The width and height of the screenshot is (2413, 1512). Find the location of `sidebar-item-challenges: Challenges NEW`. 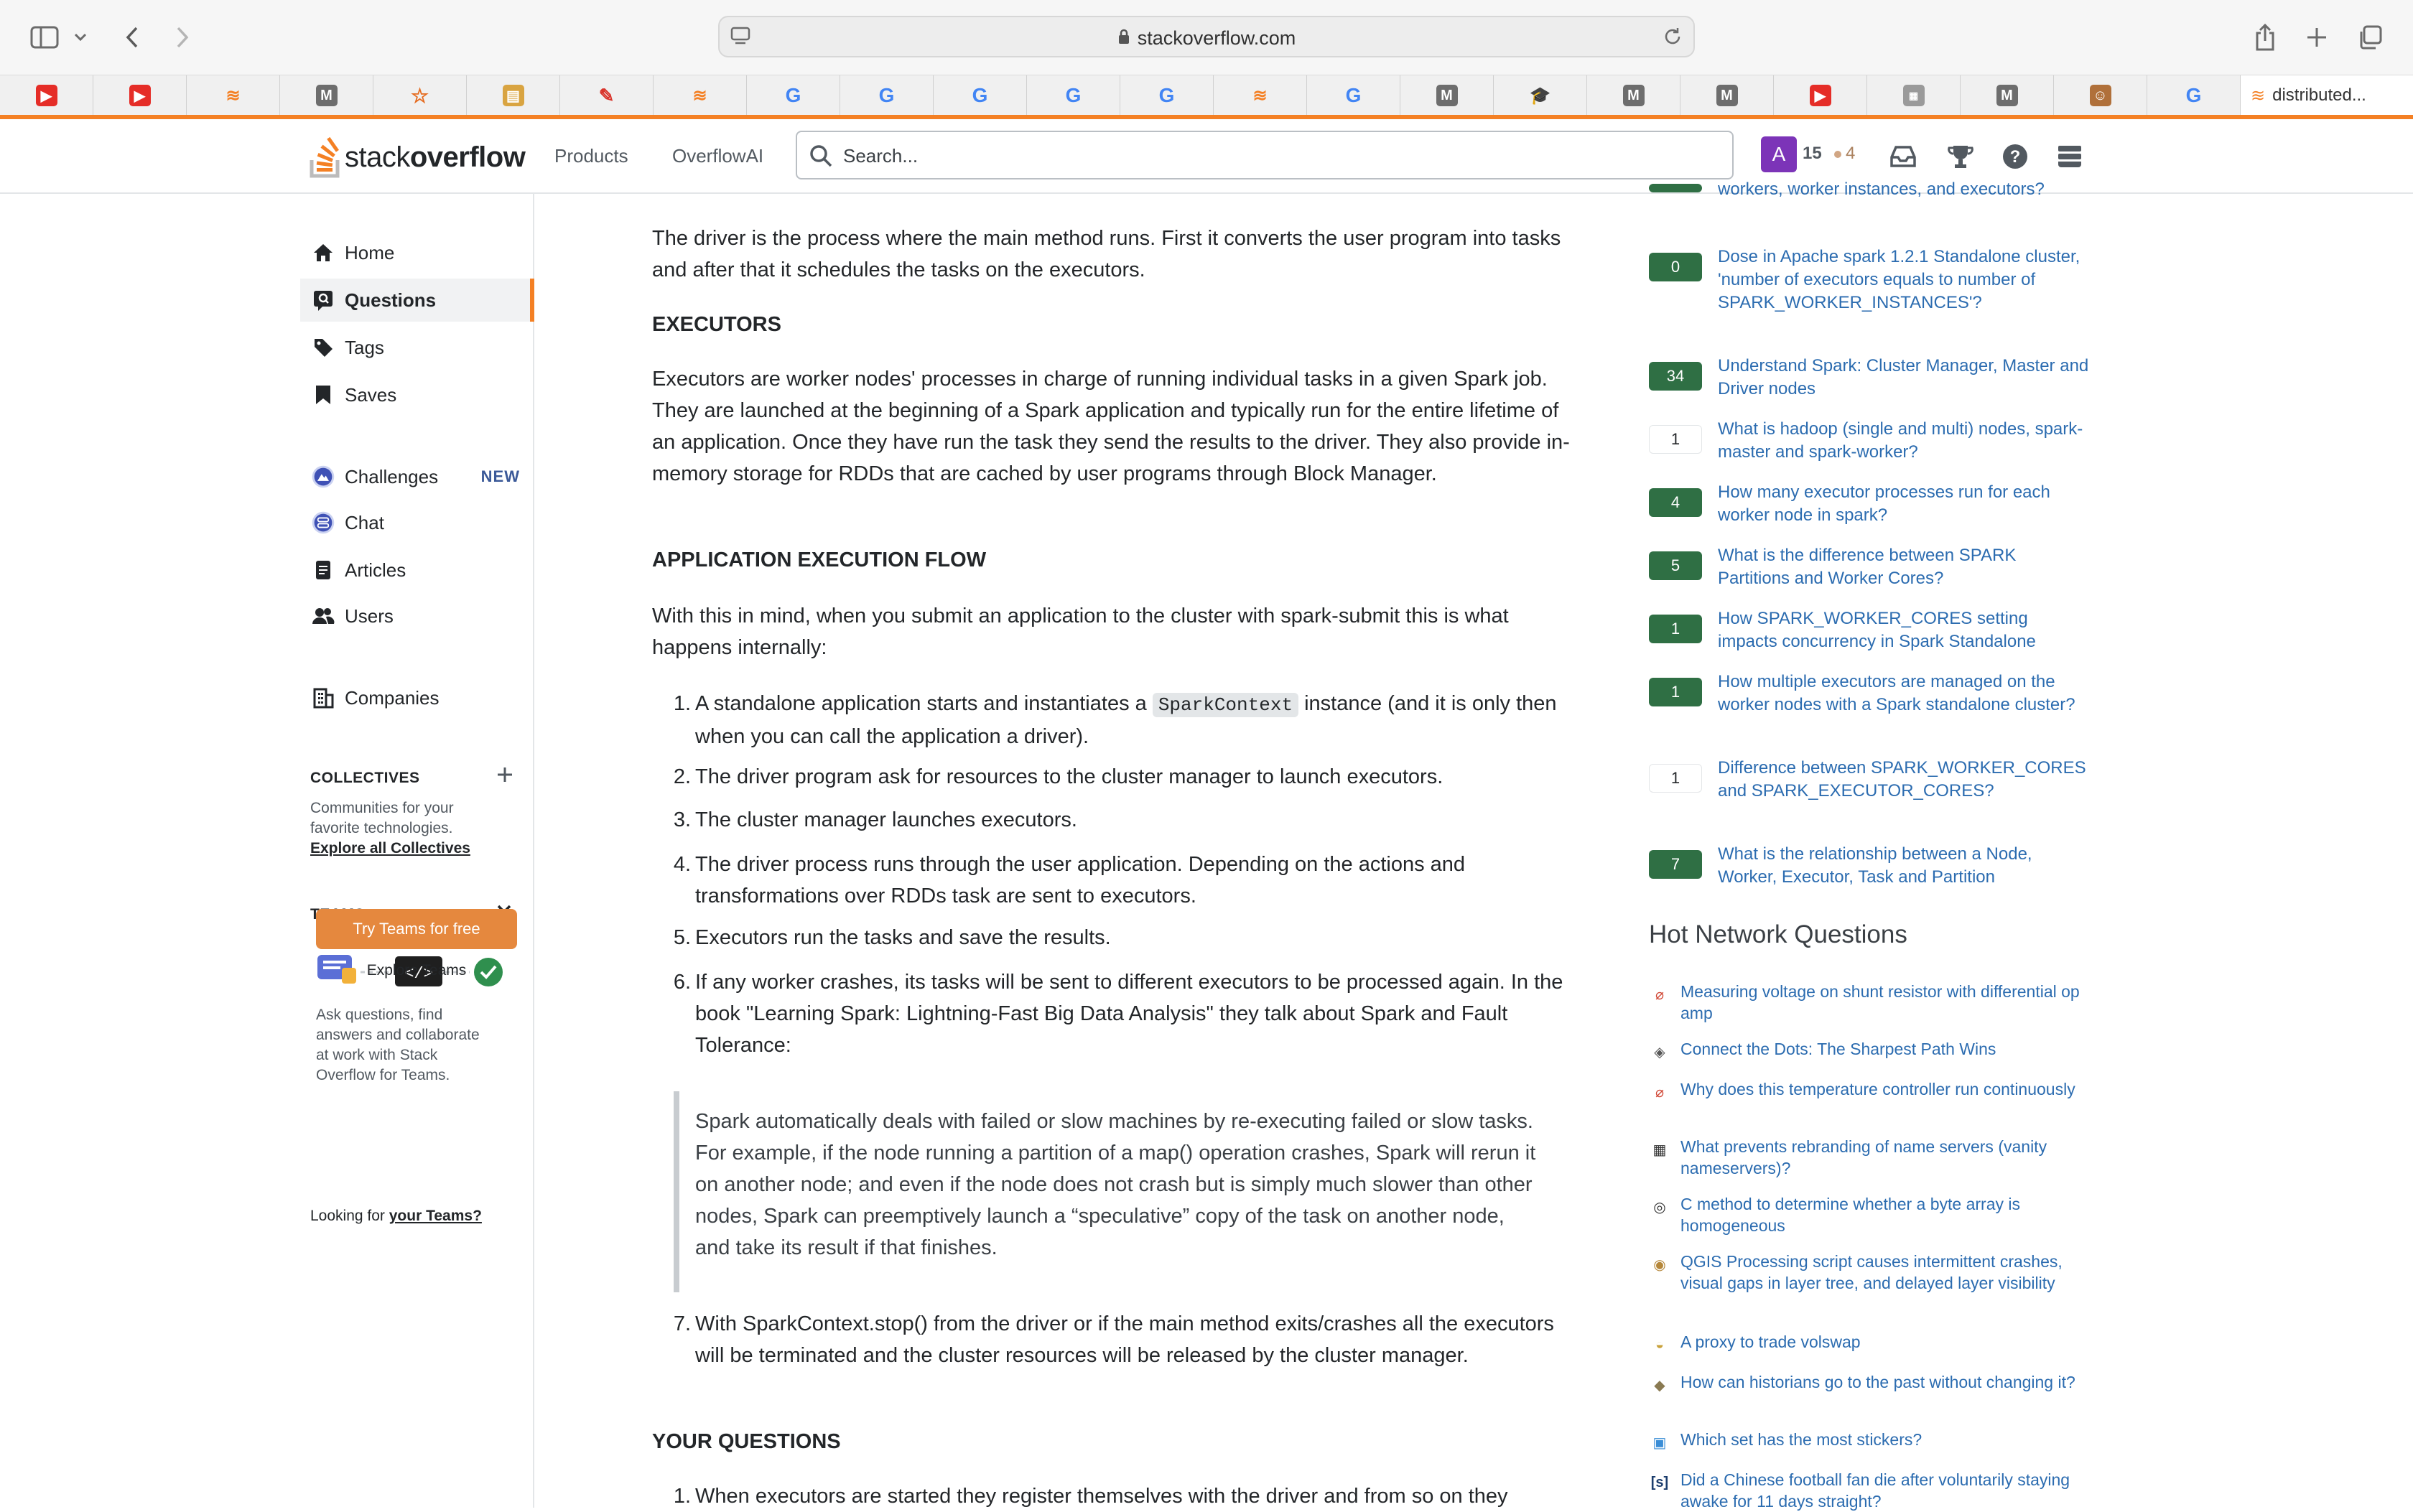

sidebar-item-challenges: Challenges NEW is located at coordinates (417, 476).